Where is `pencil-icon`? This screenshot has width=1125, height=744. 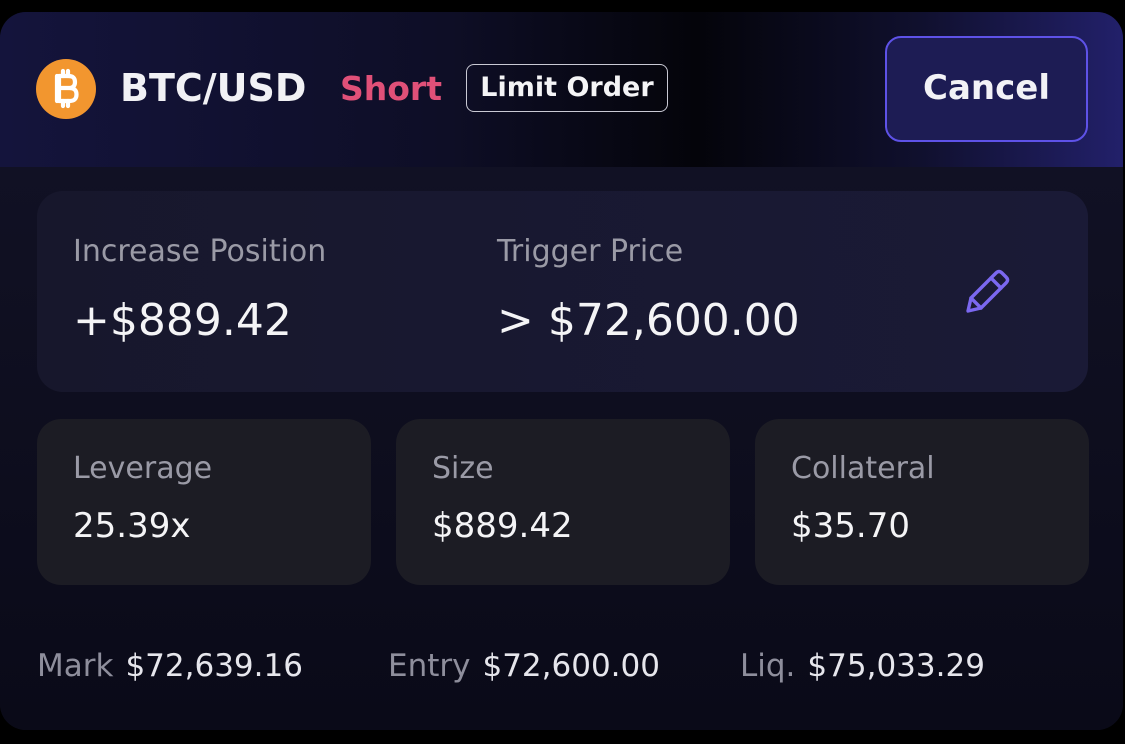
pencil-icon is located at coordinates (988, 291).